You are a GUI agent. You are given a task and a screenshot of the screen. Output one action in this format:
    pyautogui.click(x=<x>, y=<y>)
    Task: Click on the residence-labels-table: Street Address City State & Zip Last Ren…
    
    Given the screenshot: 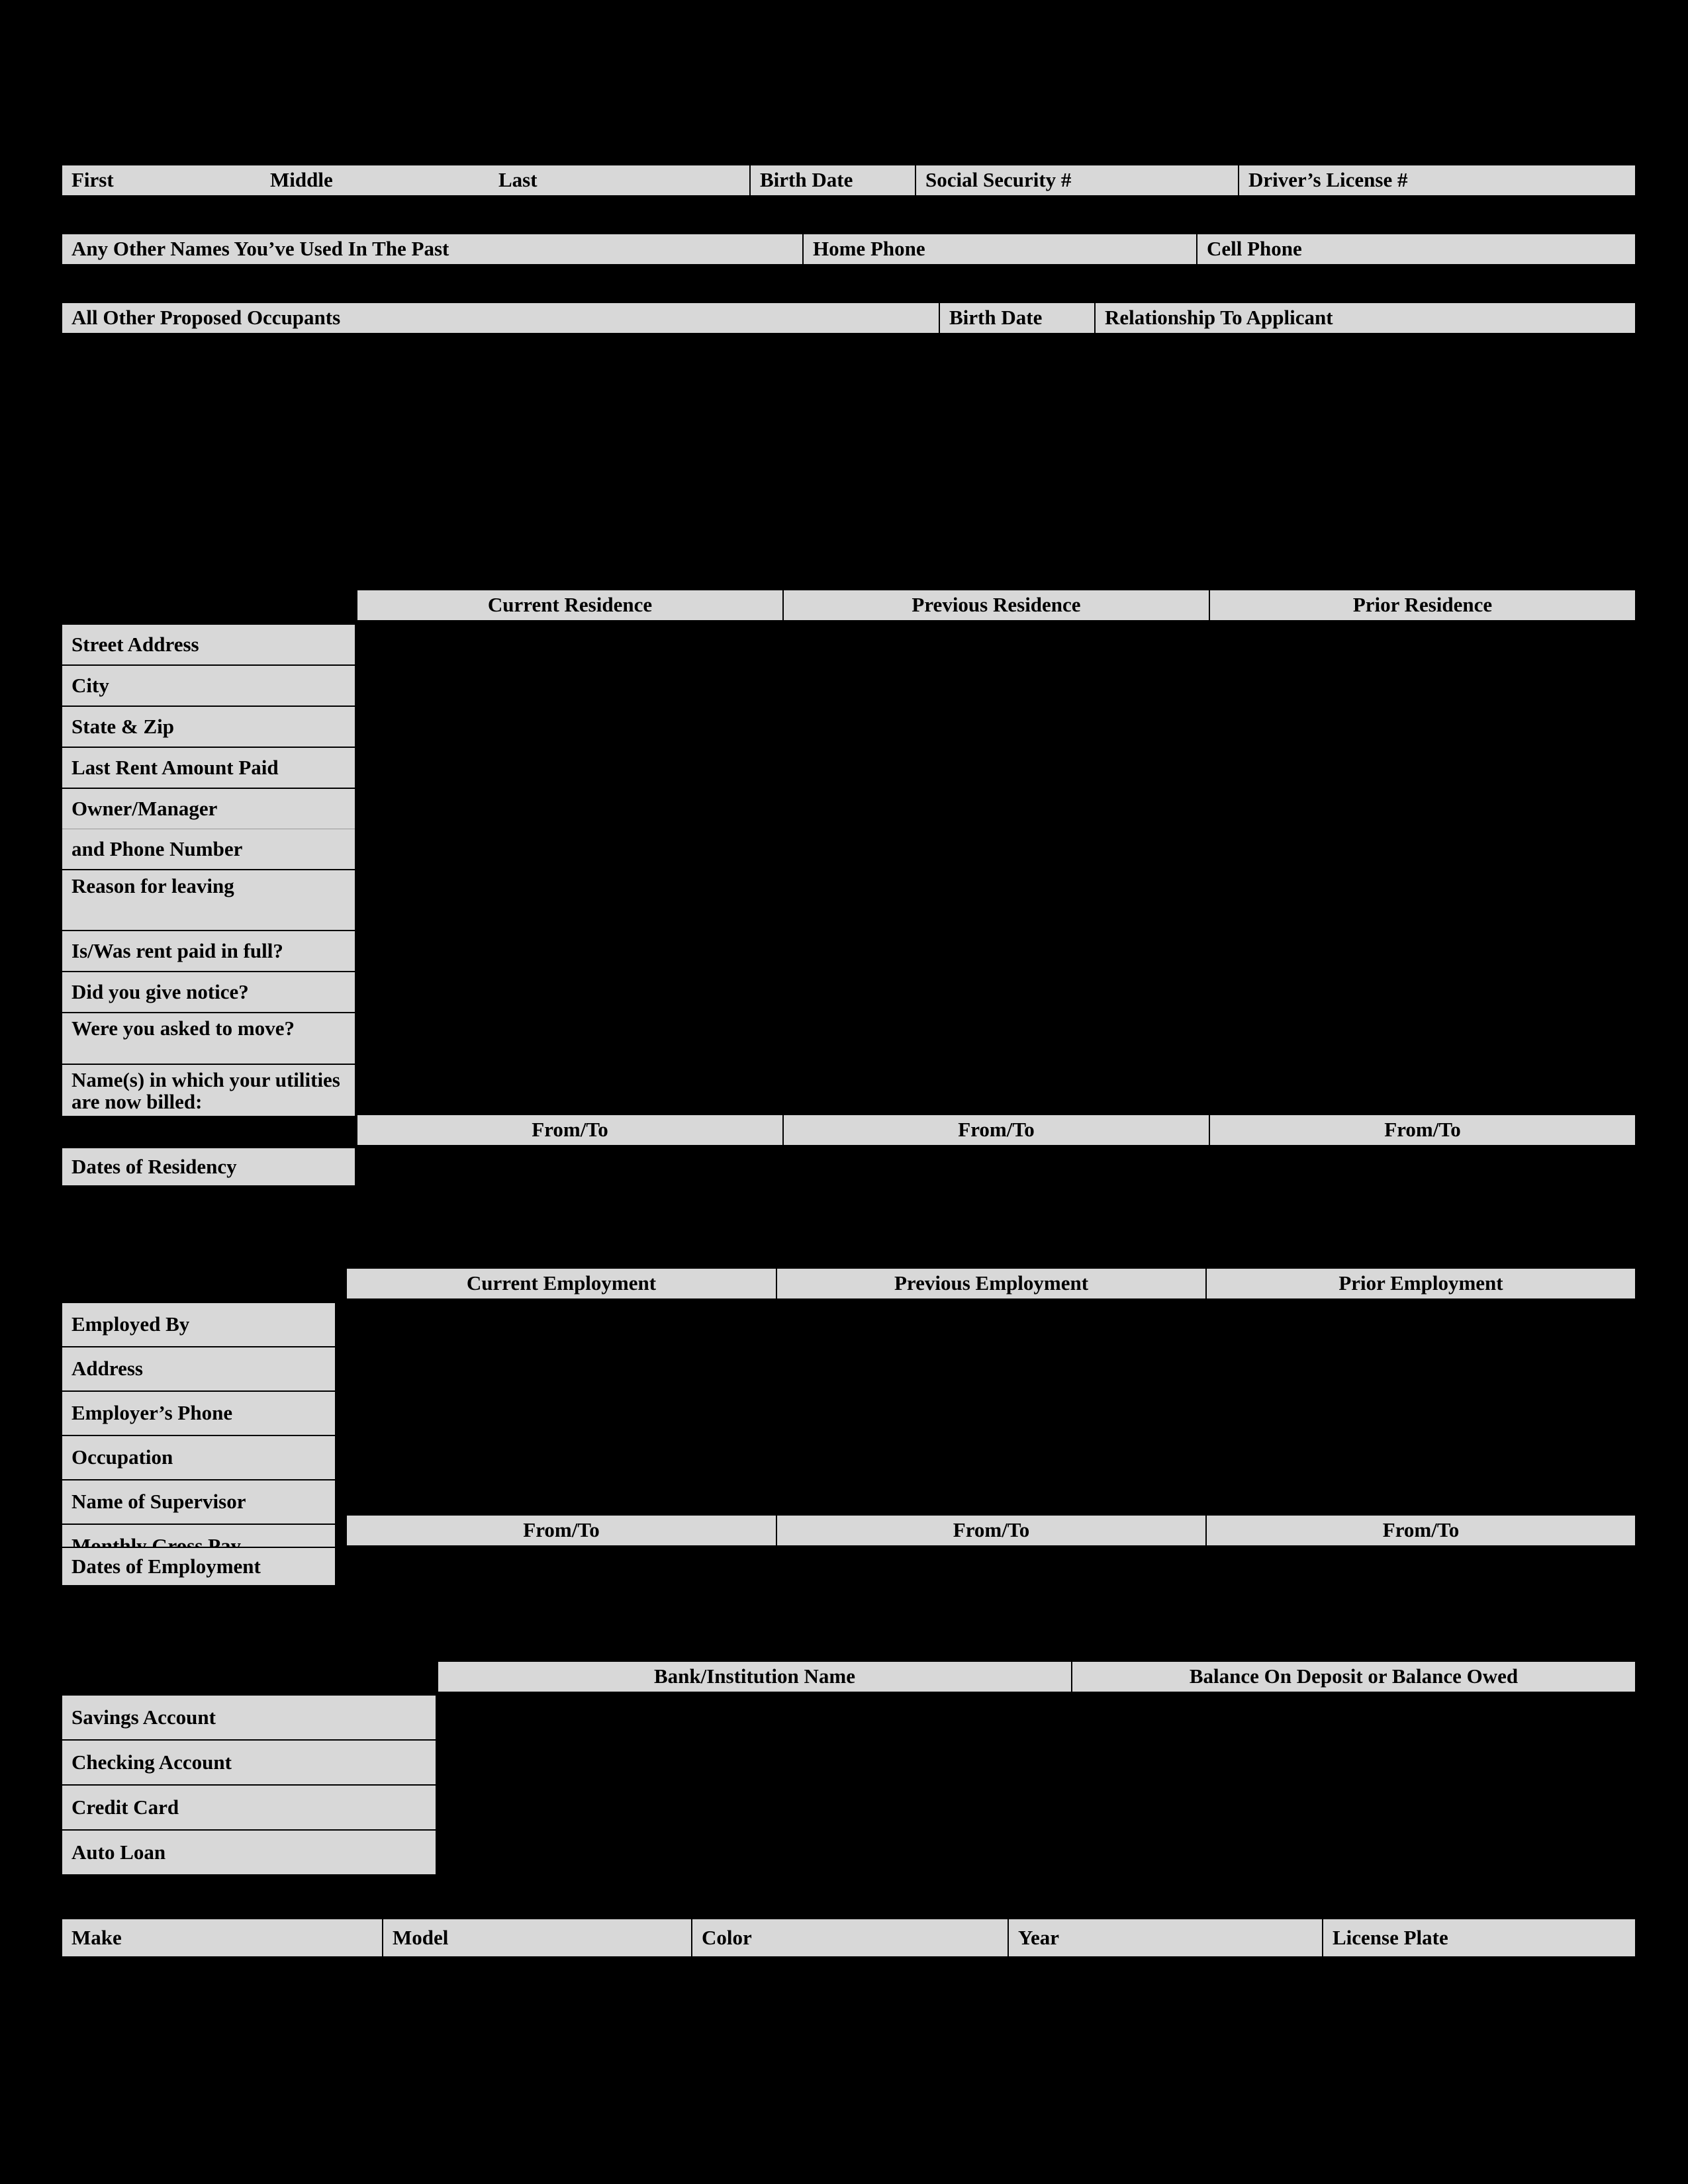 What is the action you would take?
    pyautogui.click(x=208, y=870)
    